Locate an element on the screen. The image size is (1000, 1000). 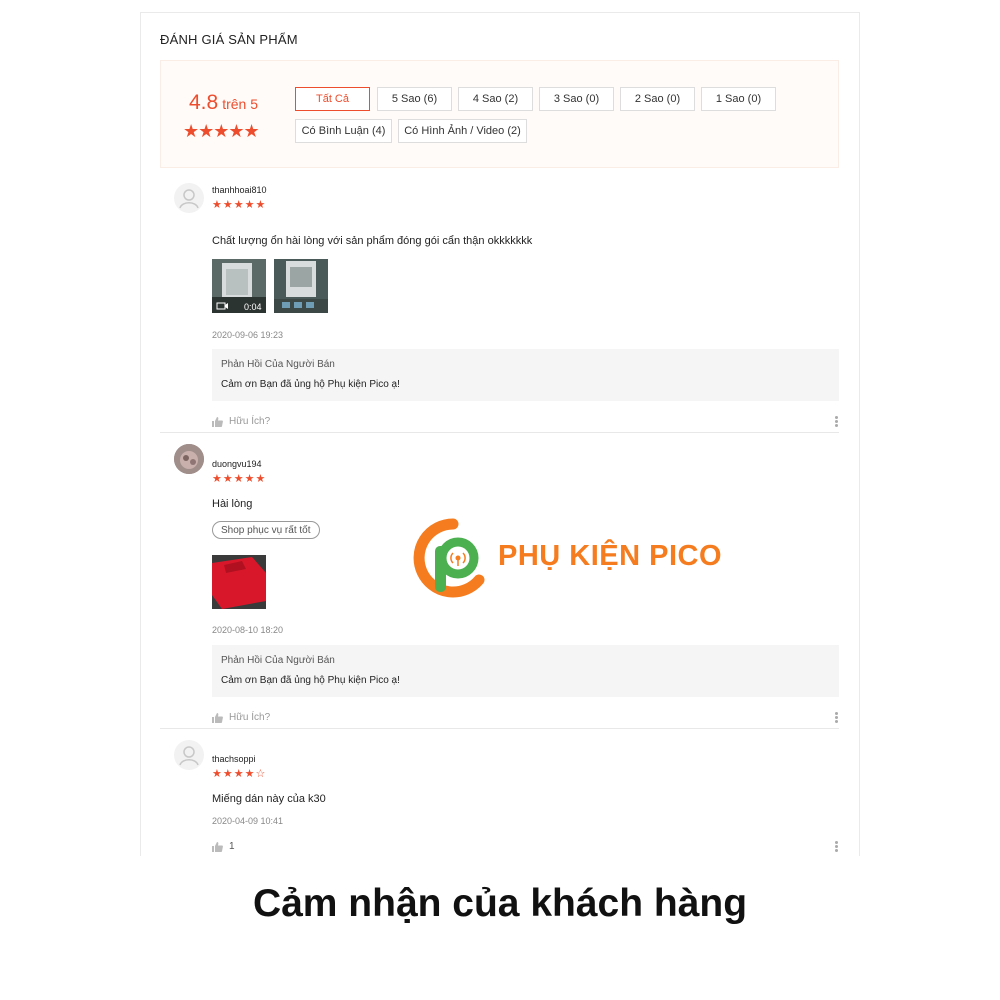
brand-logo-text: PHỤ KIỆN PICO is located at coordinates (610, 556).